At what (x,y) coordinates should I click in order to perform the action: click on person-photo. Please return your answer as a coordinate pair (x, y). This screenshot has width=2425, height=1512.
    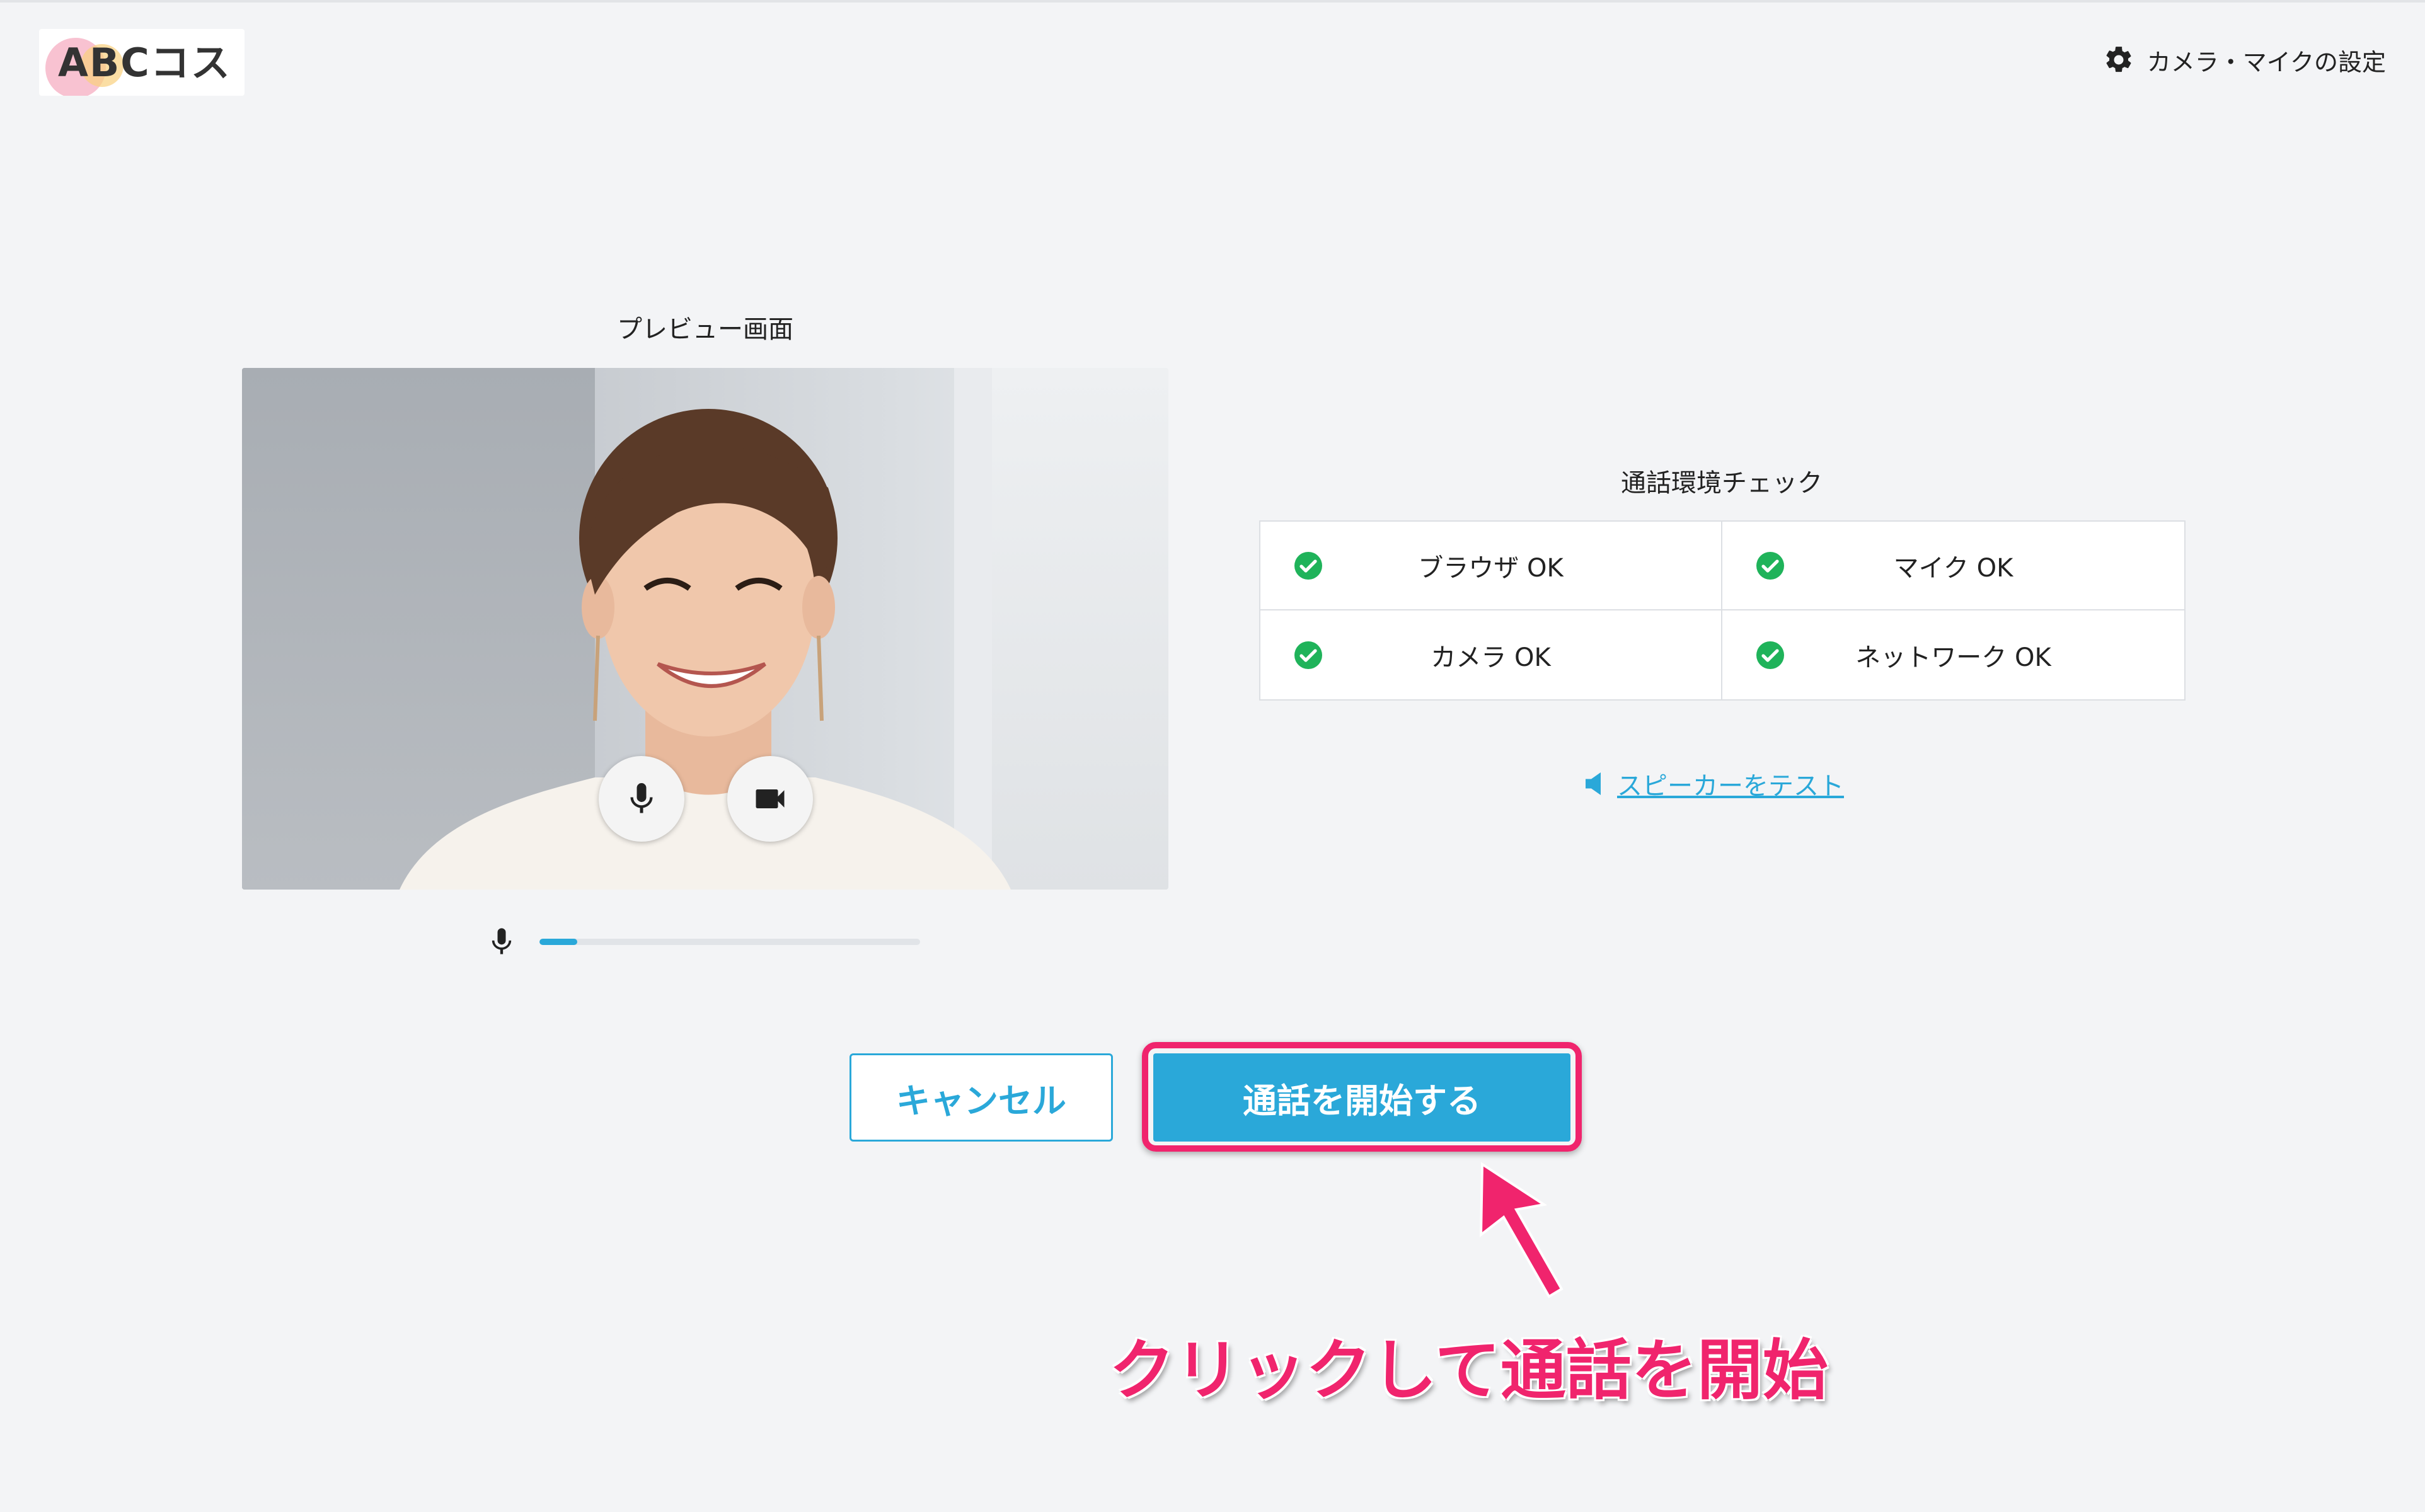
    Looking at the image, I should click on (705, 649).